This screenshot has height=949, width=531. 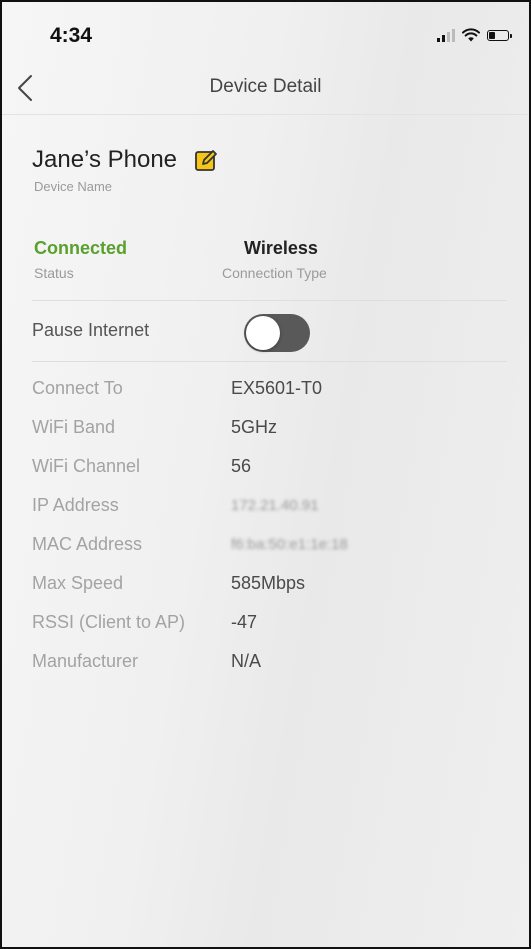 What do you see at coordinates (80, 259) in the screenshot?
I see `status-block: Connected Status` at bounding box center [80, 259].